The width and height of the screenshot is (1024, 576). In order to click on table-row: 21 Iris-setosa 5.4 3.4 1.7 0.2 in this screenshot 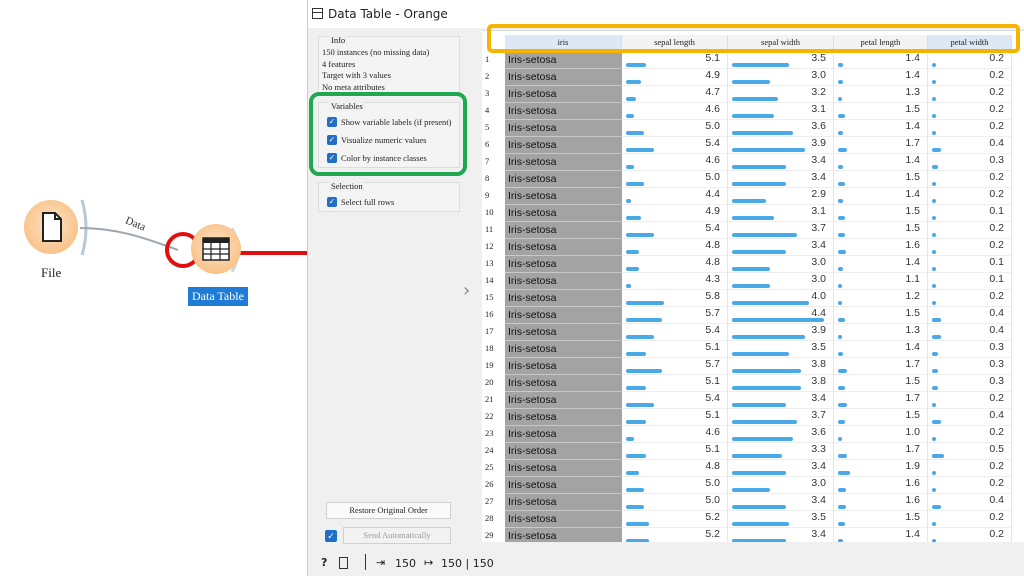, I will do `click(753, 400)`.